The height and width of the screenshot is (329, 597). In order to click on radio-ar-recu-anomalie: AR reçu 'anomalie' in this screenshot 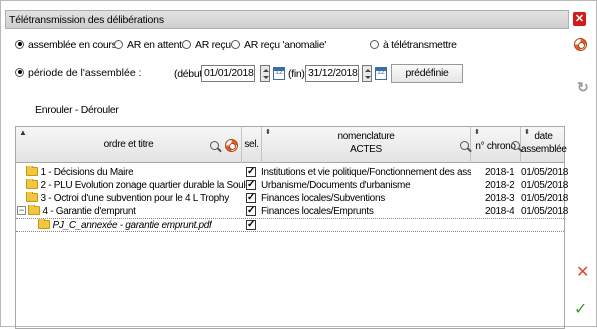, I will do `click(278, 45)`.